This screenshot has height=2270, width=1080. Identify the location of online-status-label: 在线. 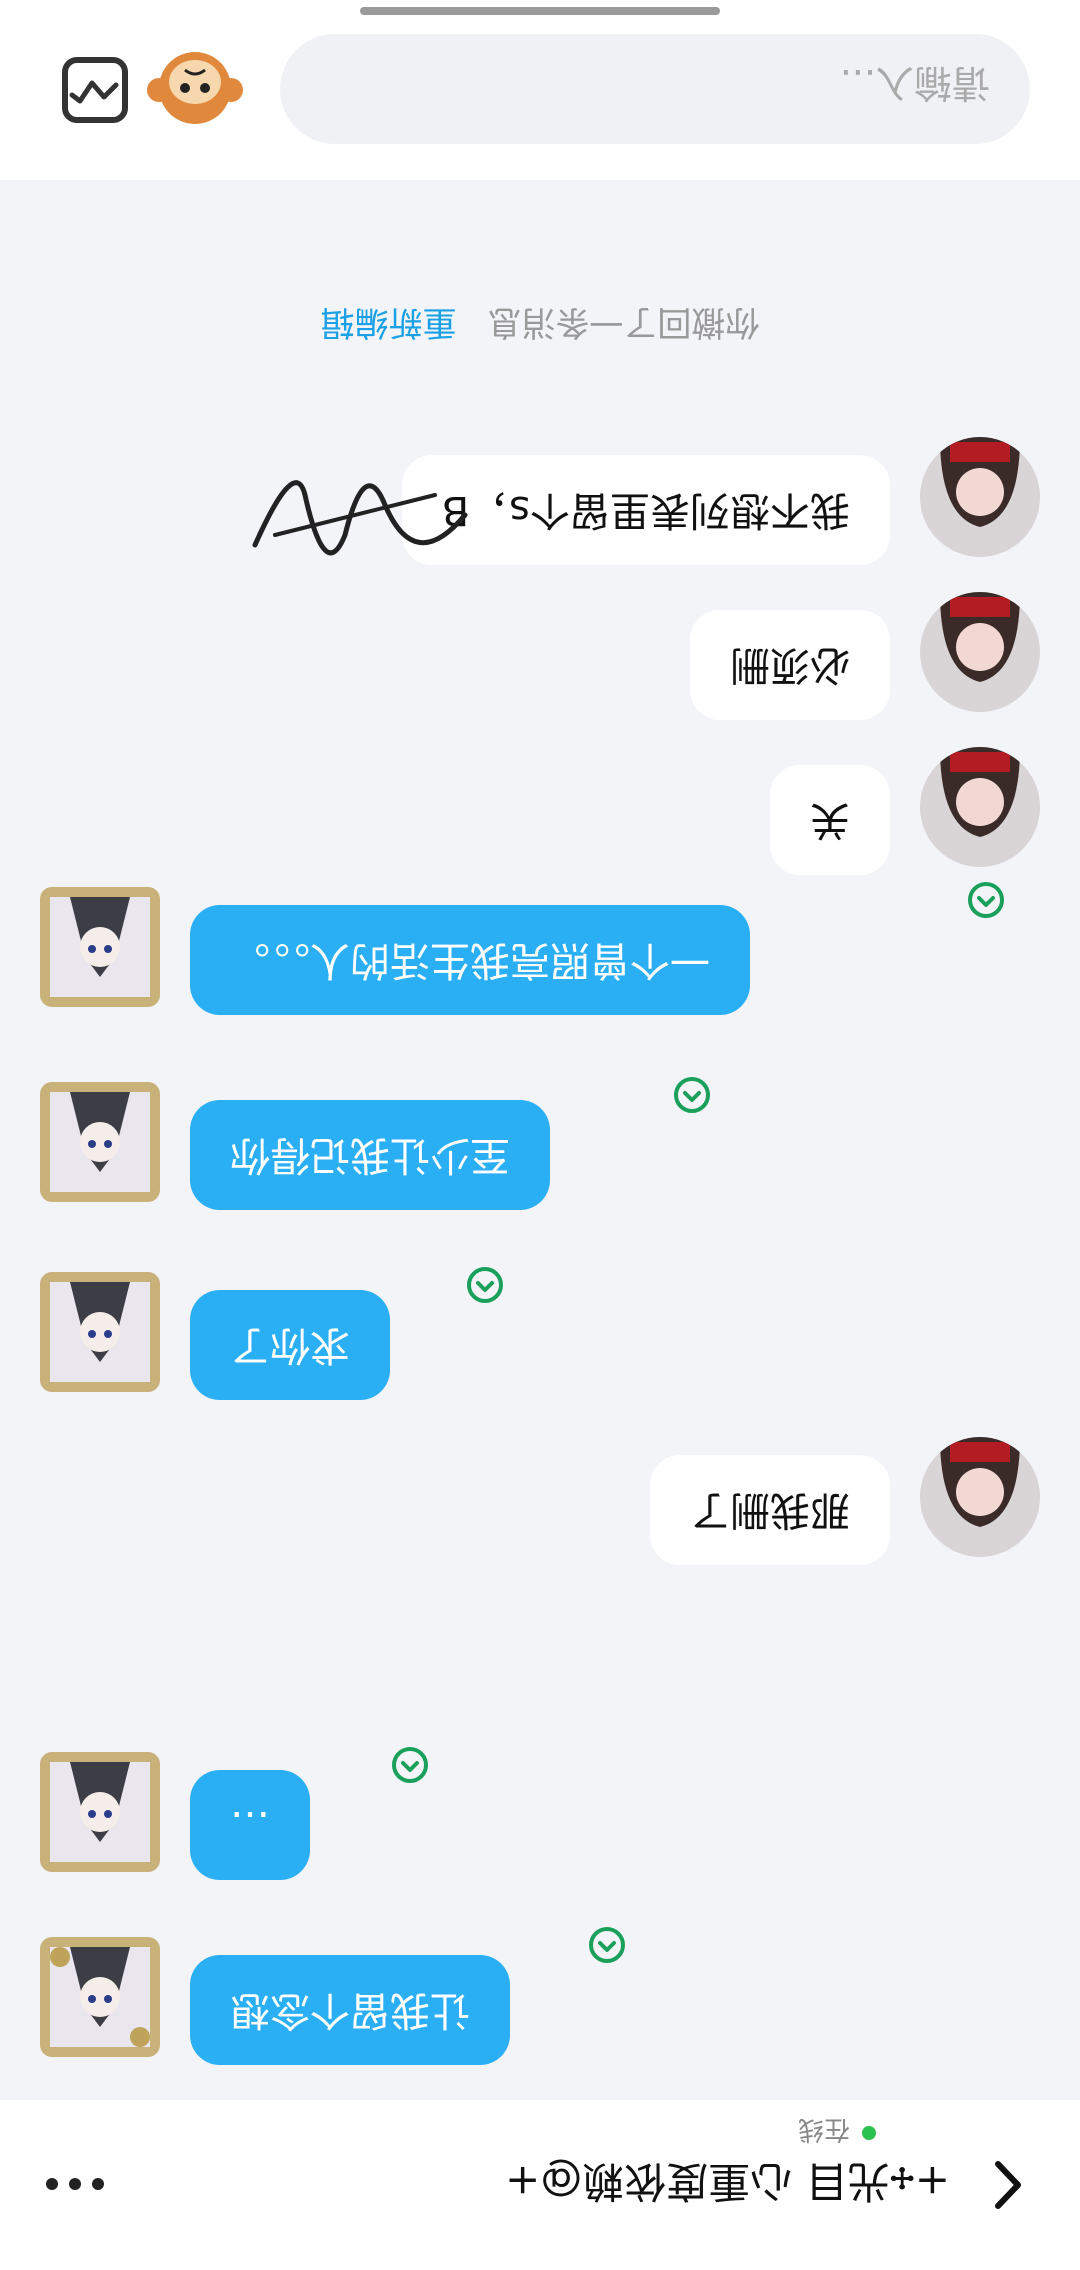
(823, 2129).